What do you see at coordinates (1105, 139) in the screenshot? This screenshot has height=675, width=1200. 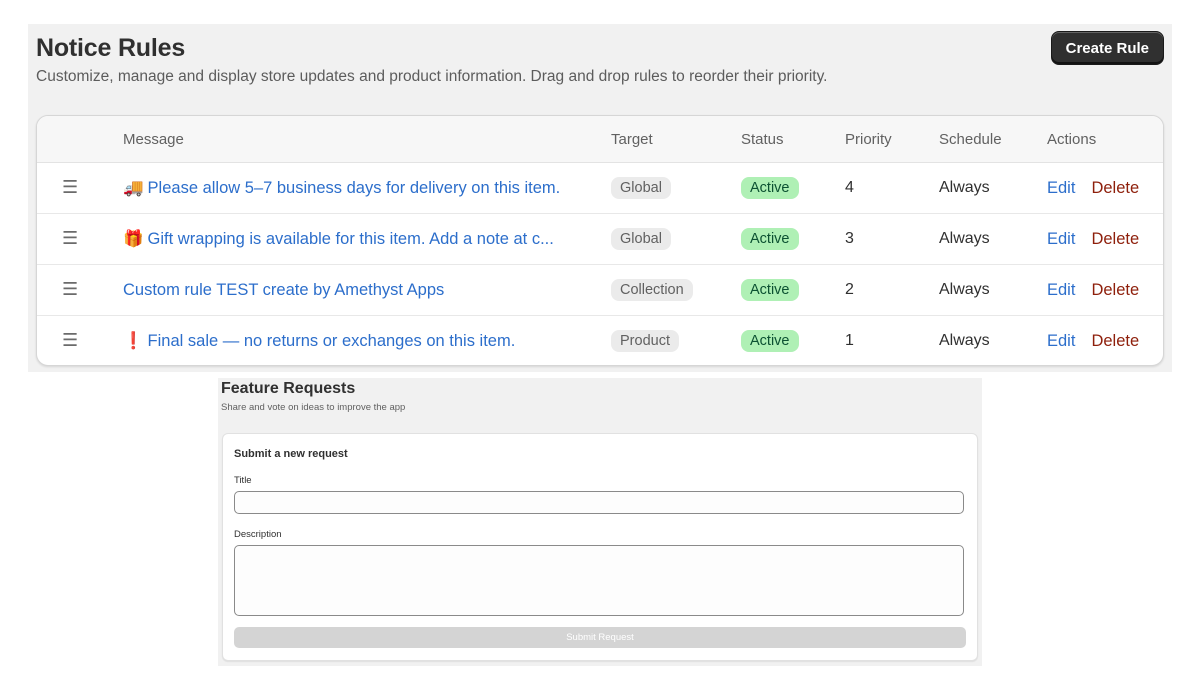 I see `column-header-actions: Actions` at bounding box center [1105, 139].